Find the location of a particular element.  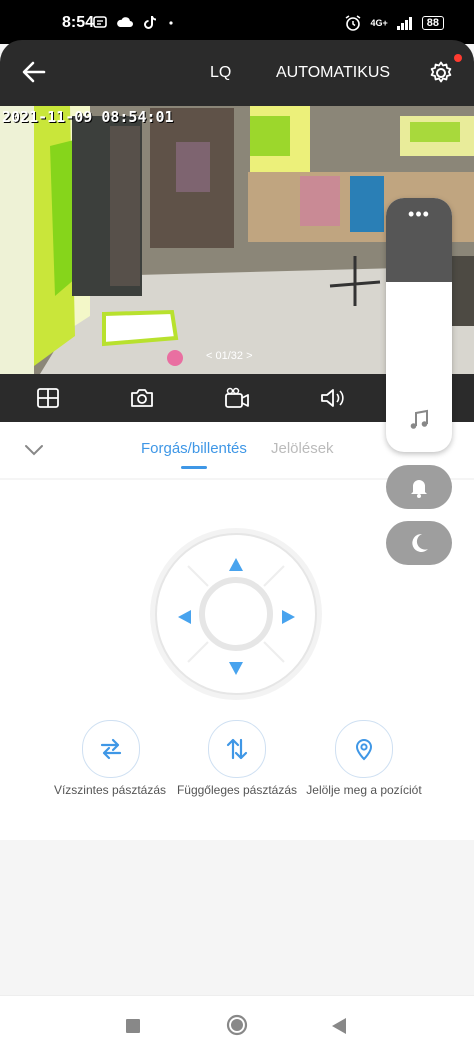

tiktok-icon is located at coordinates (150, 22).